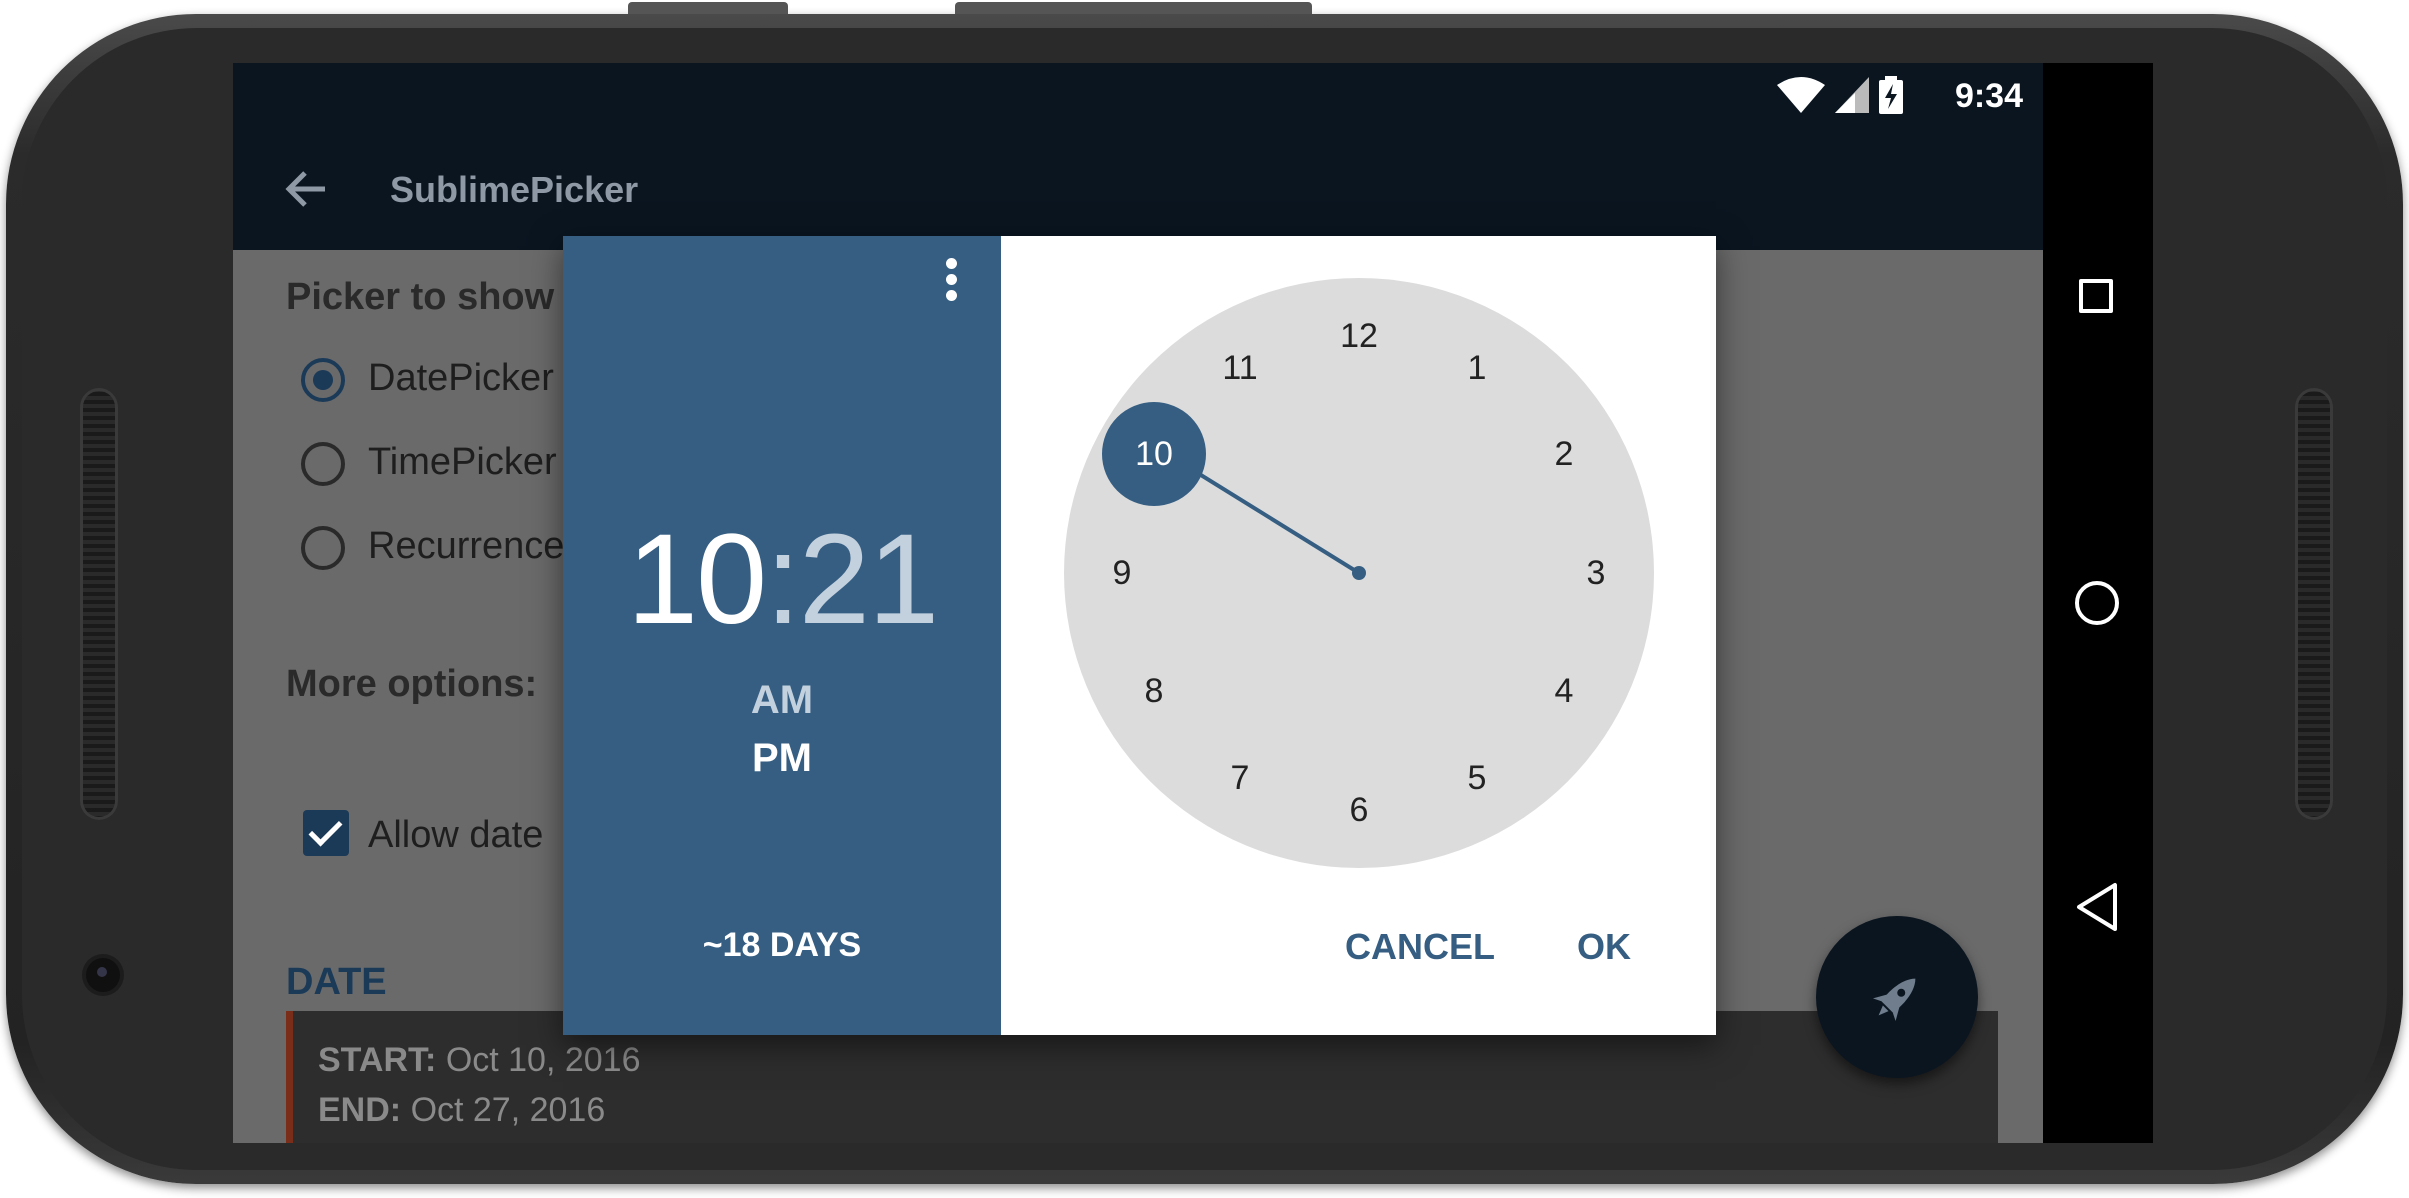  What do you see at coordinates (2096, 296) in the screenshot?
I see `recents-icon` at bounding box center [2096, 296].